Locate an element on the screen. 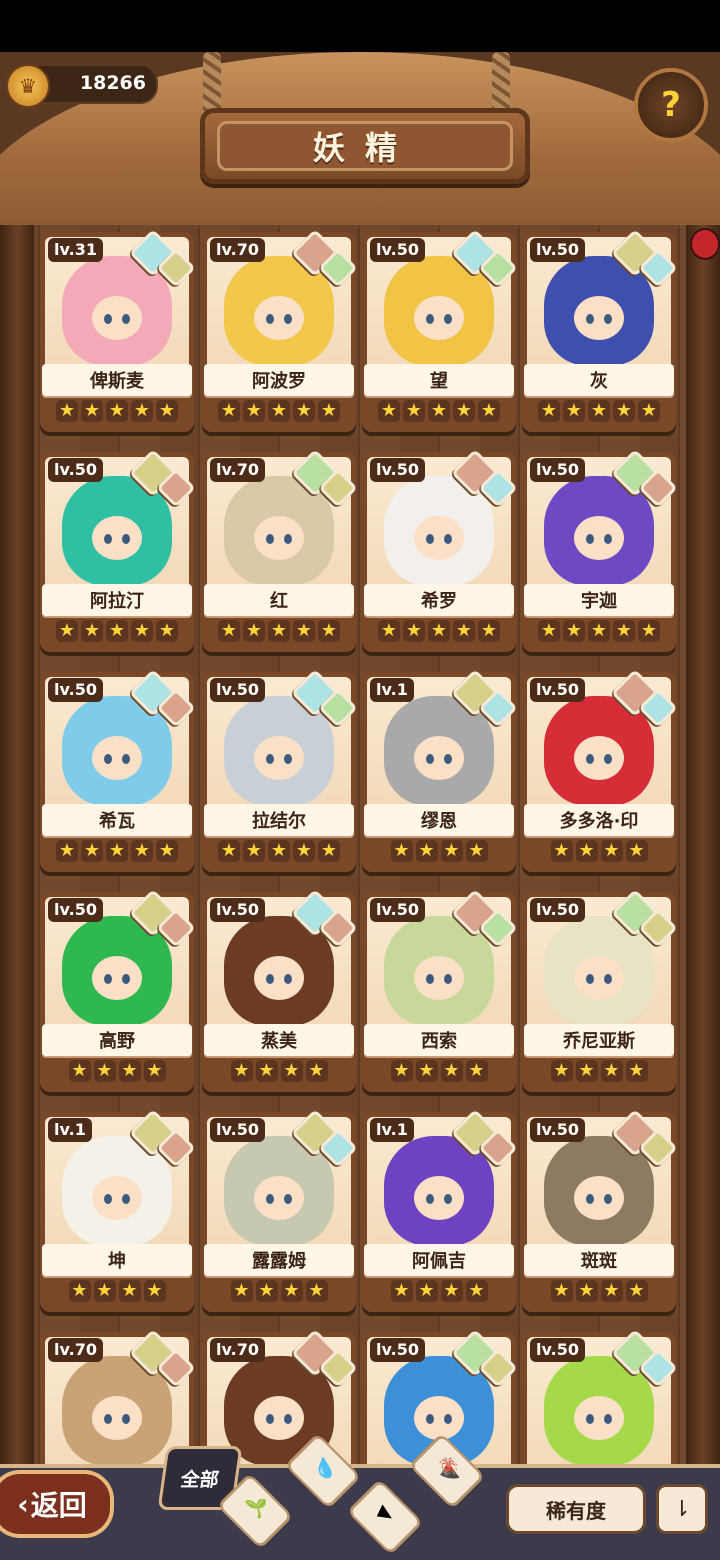  mountain-icon: ⛰ is located at coordinates (383, 1511).